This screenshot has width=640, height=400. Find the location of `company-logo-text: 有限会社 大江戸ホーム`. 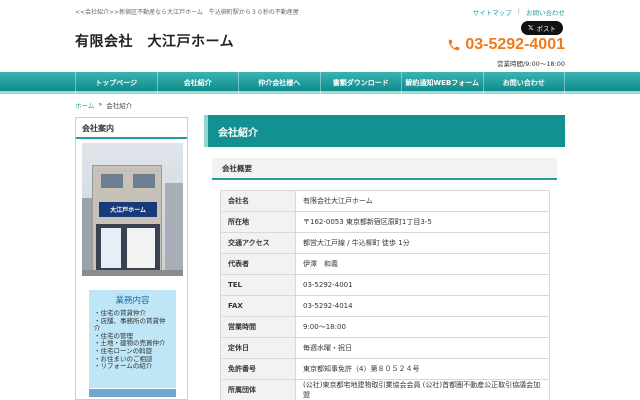

company-logo-text: 有限会社 大江戸ホーム is located at coordinates (154, 41).